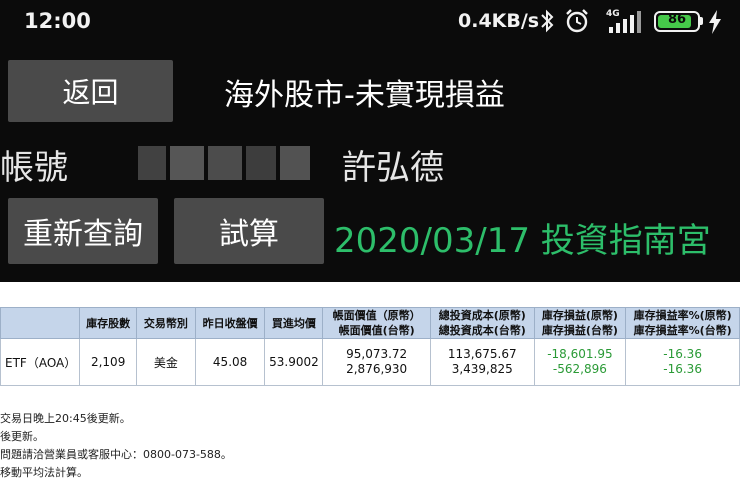  Describe the element at coordinates (376, 315) in the screenshot. I see `col-header-book-value-orig: 帳面價值（原幣）` at that location.